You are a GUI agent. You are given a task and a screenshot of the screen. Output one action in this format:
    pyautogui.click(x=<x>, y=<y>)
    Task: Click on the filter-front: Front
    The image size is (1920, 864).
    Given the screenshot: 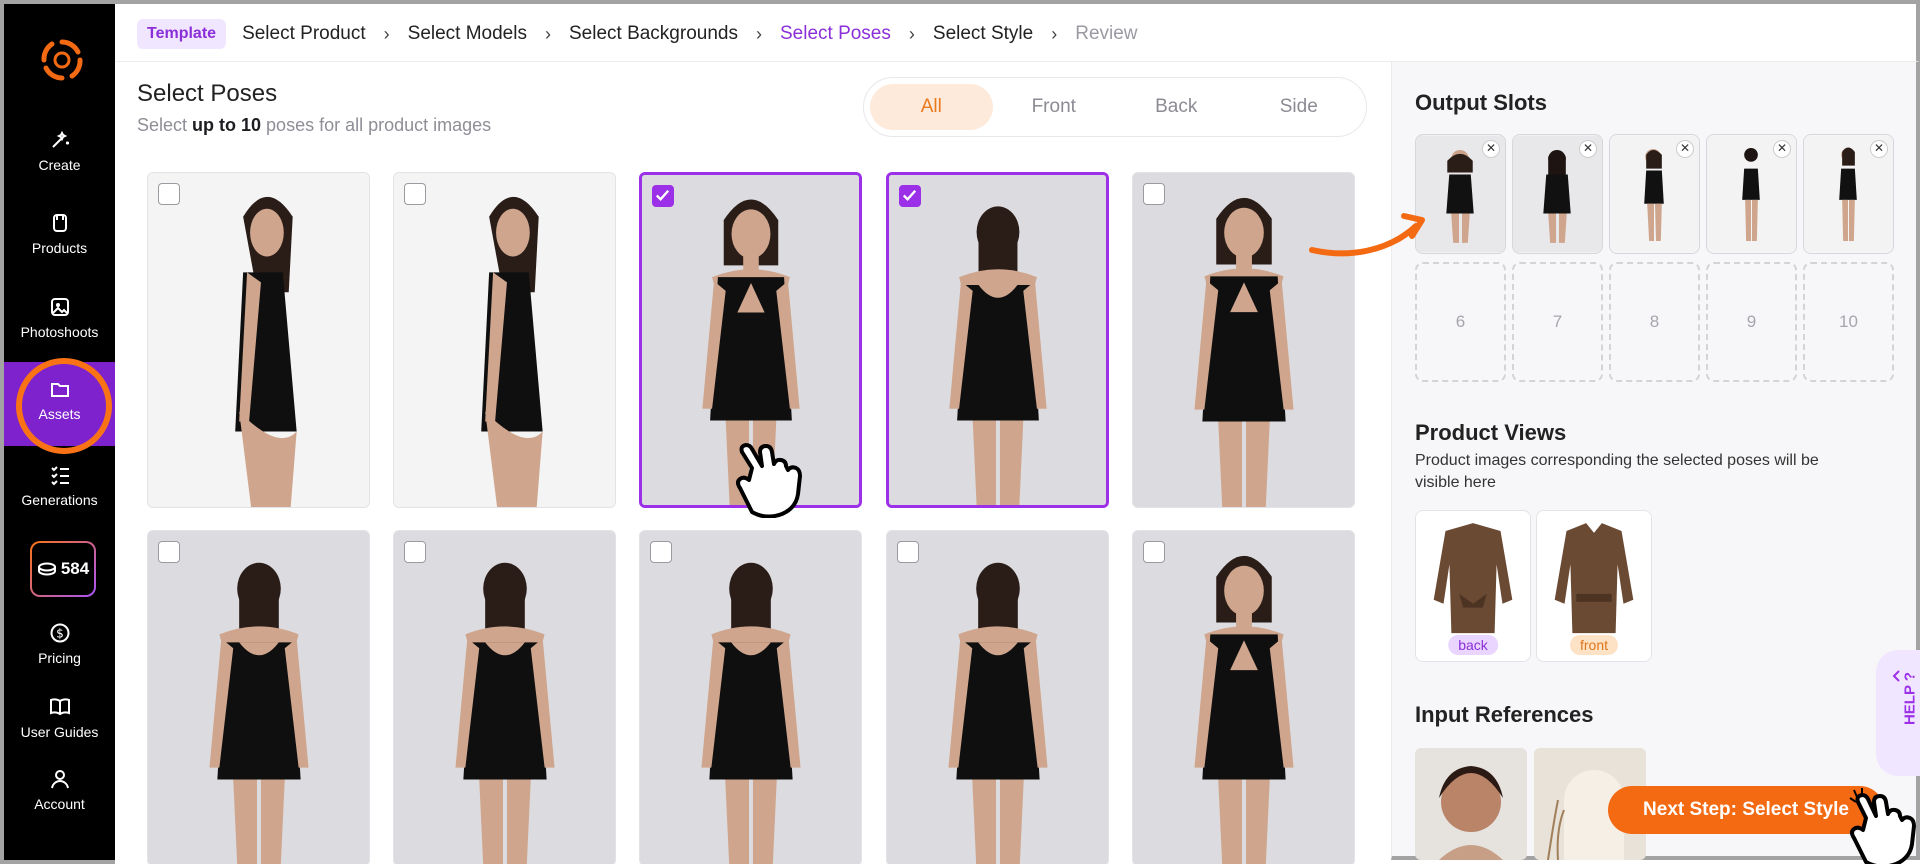 What is the action you would take?
    pyautogui.click(x=1054, y=107)
    